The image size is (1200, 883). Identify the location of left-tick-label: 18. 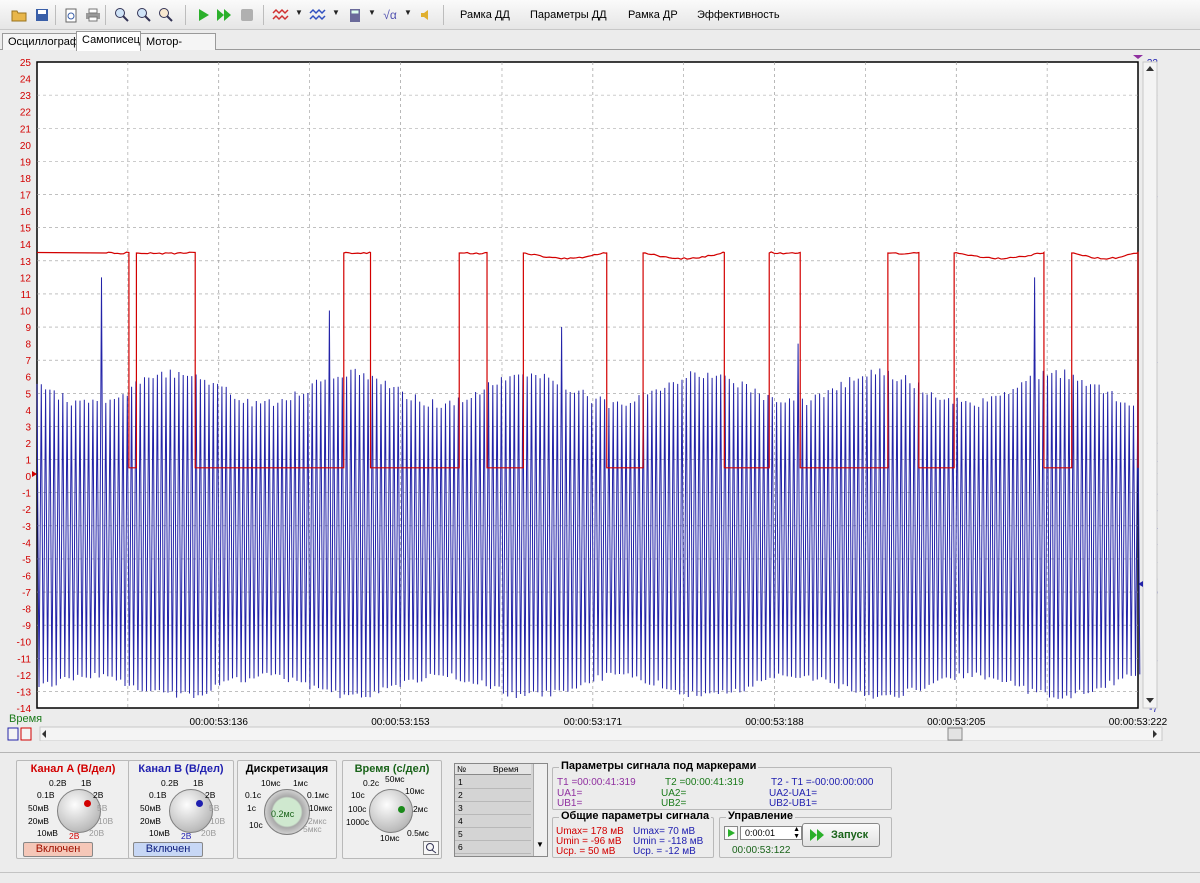
(26, 179).